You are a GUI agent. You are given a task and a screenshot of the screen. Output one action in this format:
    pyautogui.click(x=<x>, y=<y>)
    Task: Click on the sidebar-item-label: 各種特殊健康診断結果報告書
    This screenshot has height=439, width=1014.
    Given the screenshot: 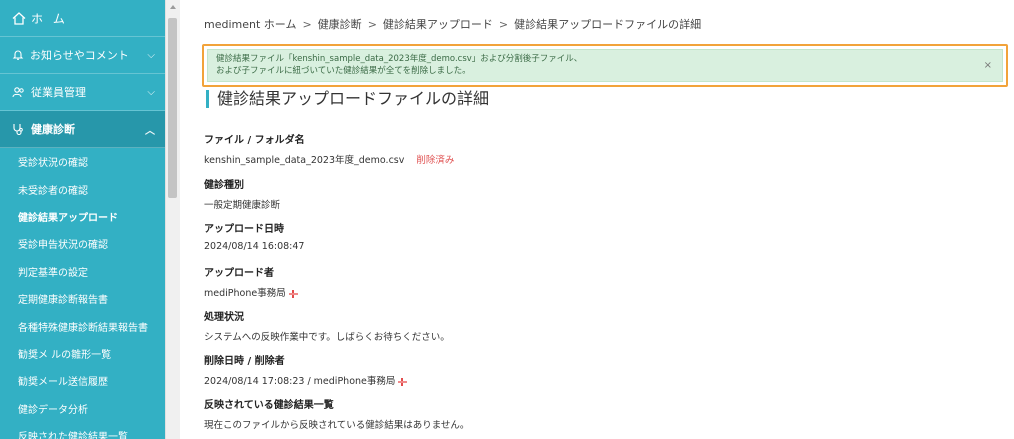 What is the action you would take?
    pyautogui.click(x=83, y=328)
    